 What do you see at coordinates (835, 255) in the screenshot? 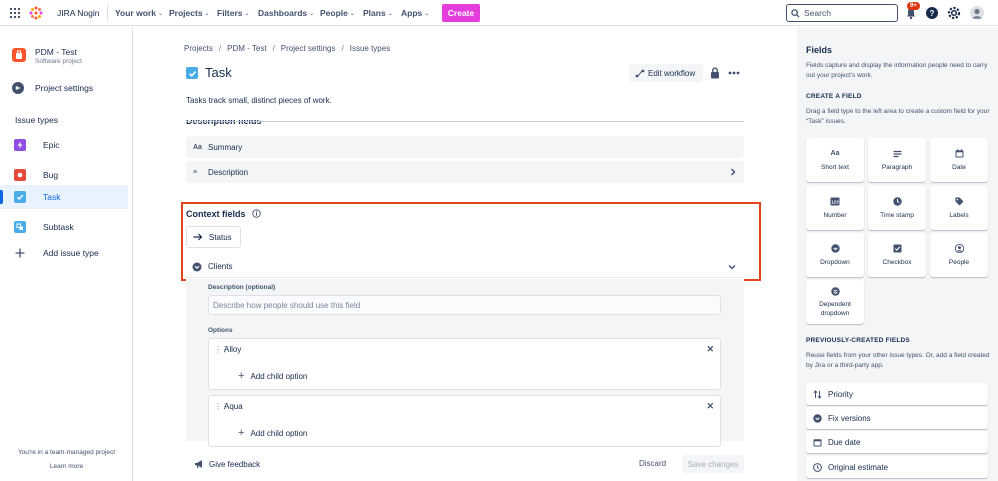
I see `field-type-dropdown: Dropdown` at bounding box center [835, 255].